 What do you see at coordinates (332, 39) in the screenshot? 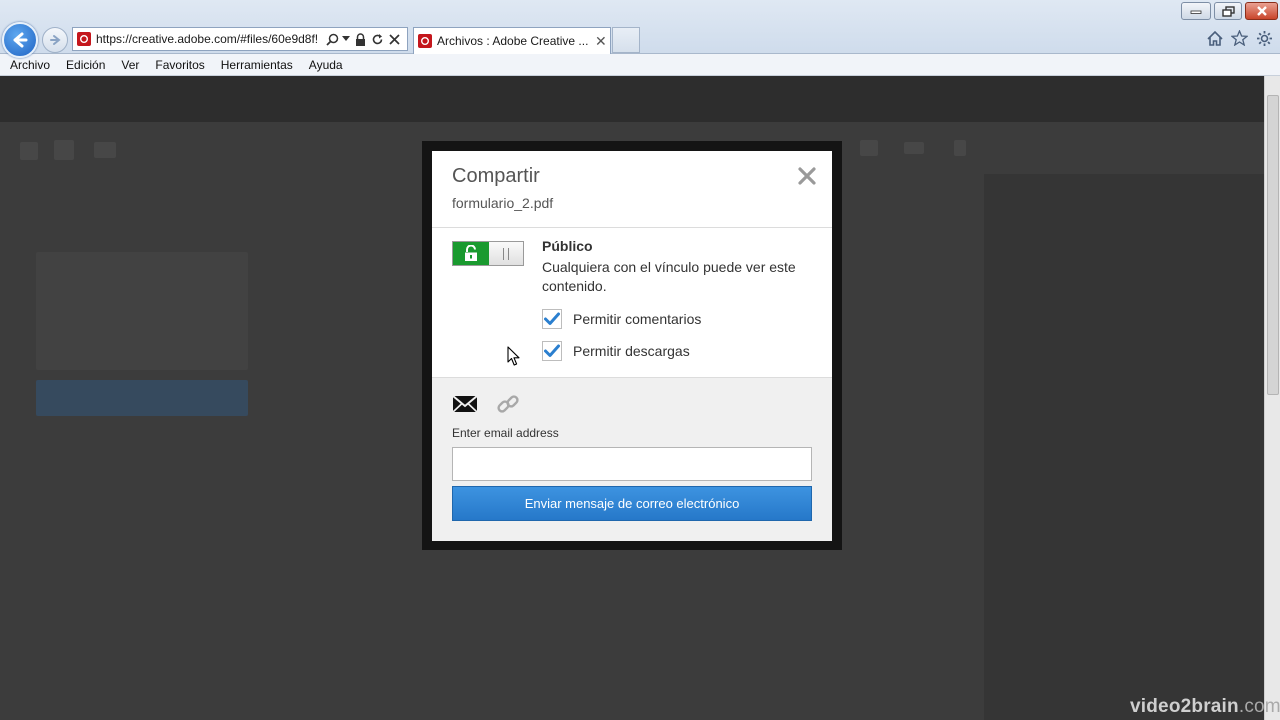
I see `search-icon` at bounding box center [332, 39].